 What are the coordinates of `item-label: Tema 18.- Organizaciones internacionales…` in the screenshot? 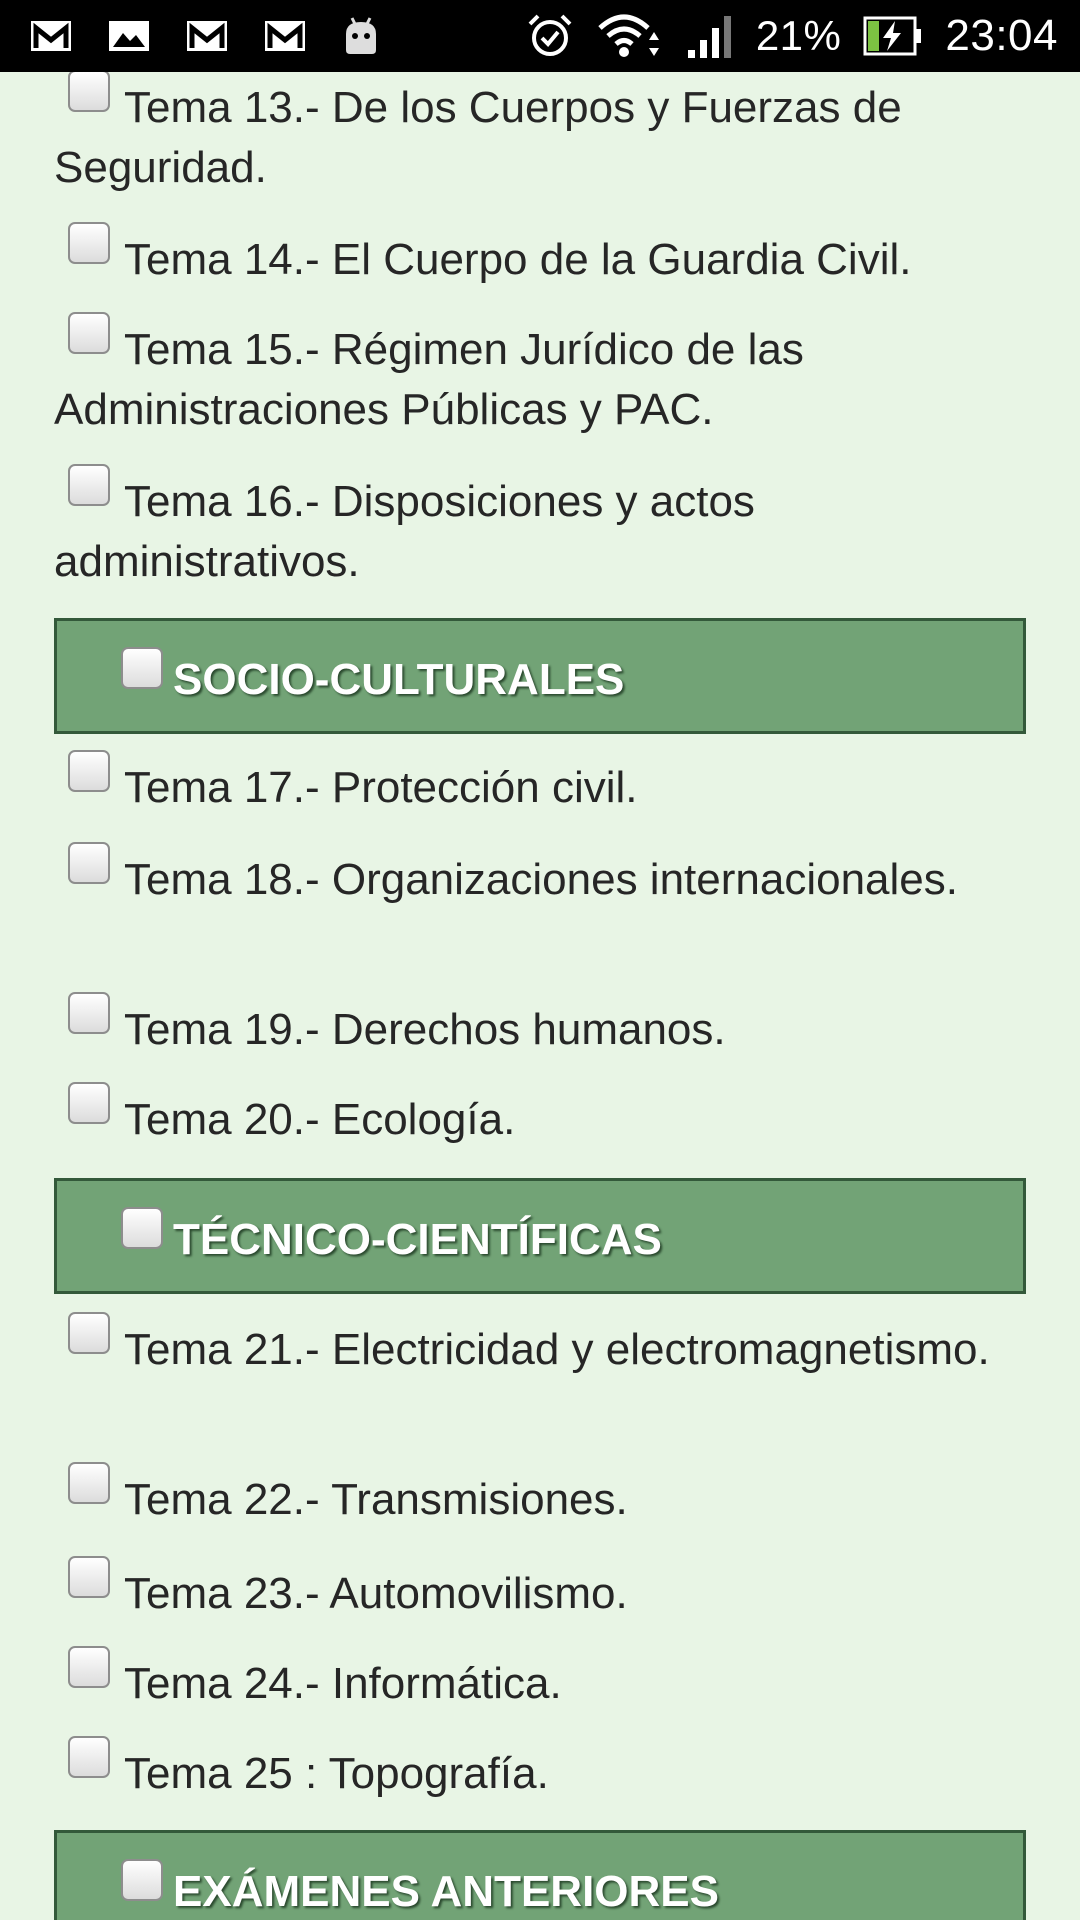 It's located at (541, 879).